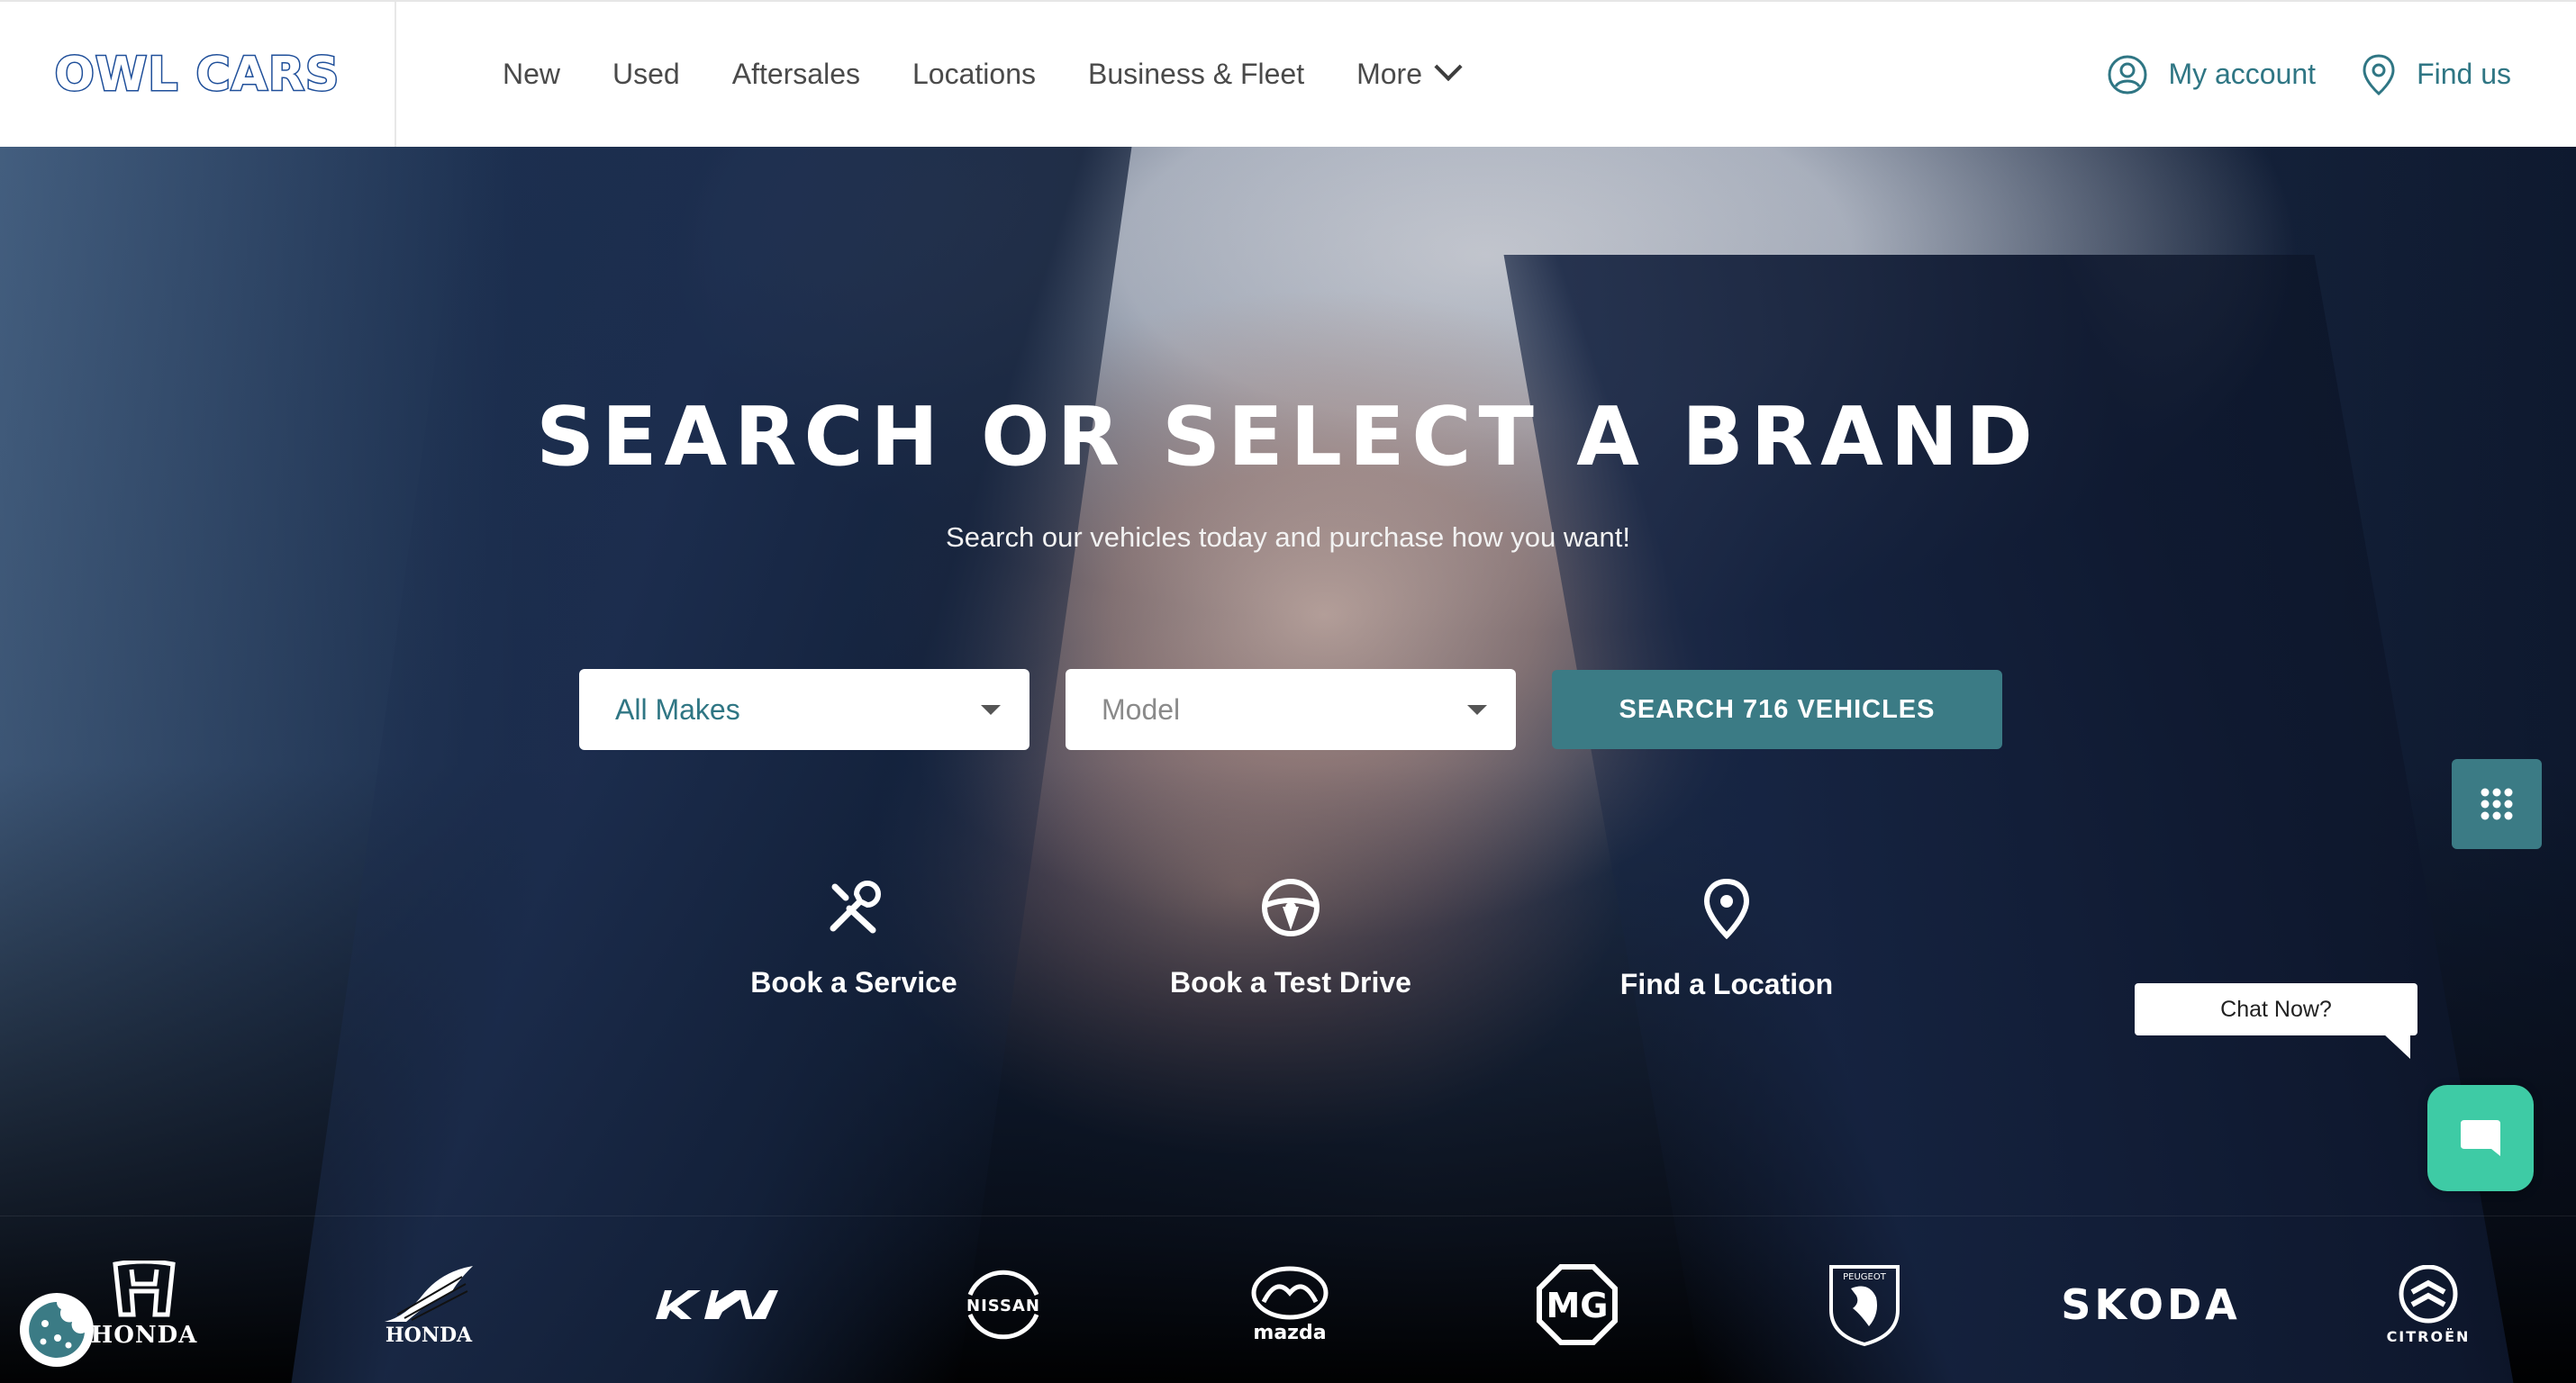 The width and height of the screenshot is (2576, 1383). What do you see at coordinates (1291, 709) in the screenshot?
I see `model-select: Model` at bounding box center [1291, 709].